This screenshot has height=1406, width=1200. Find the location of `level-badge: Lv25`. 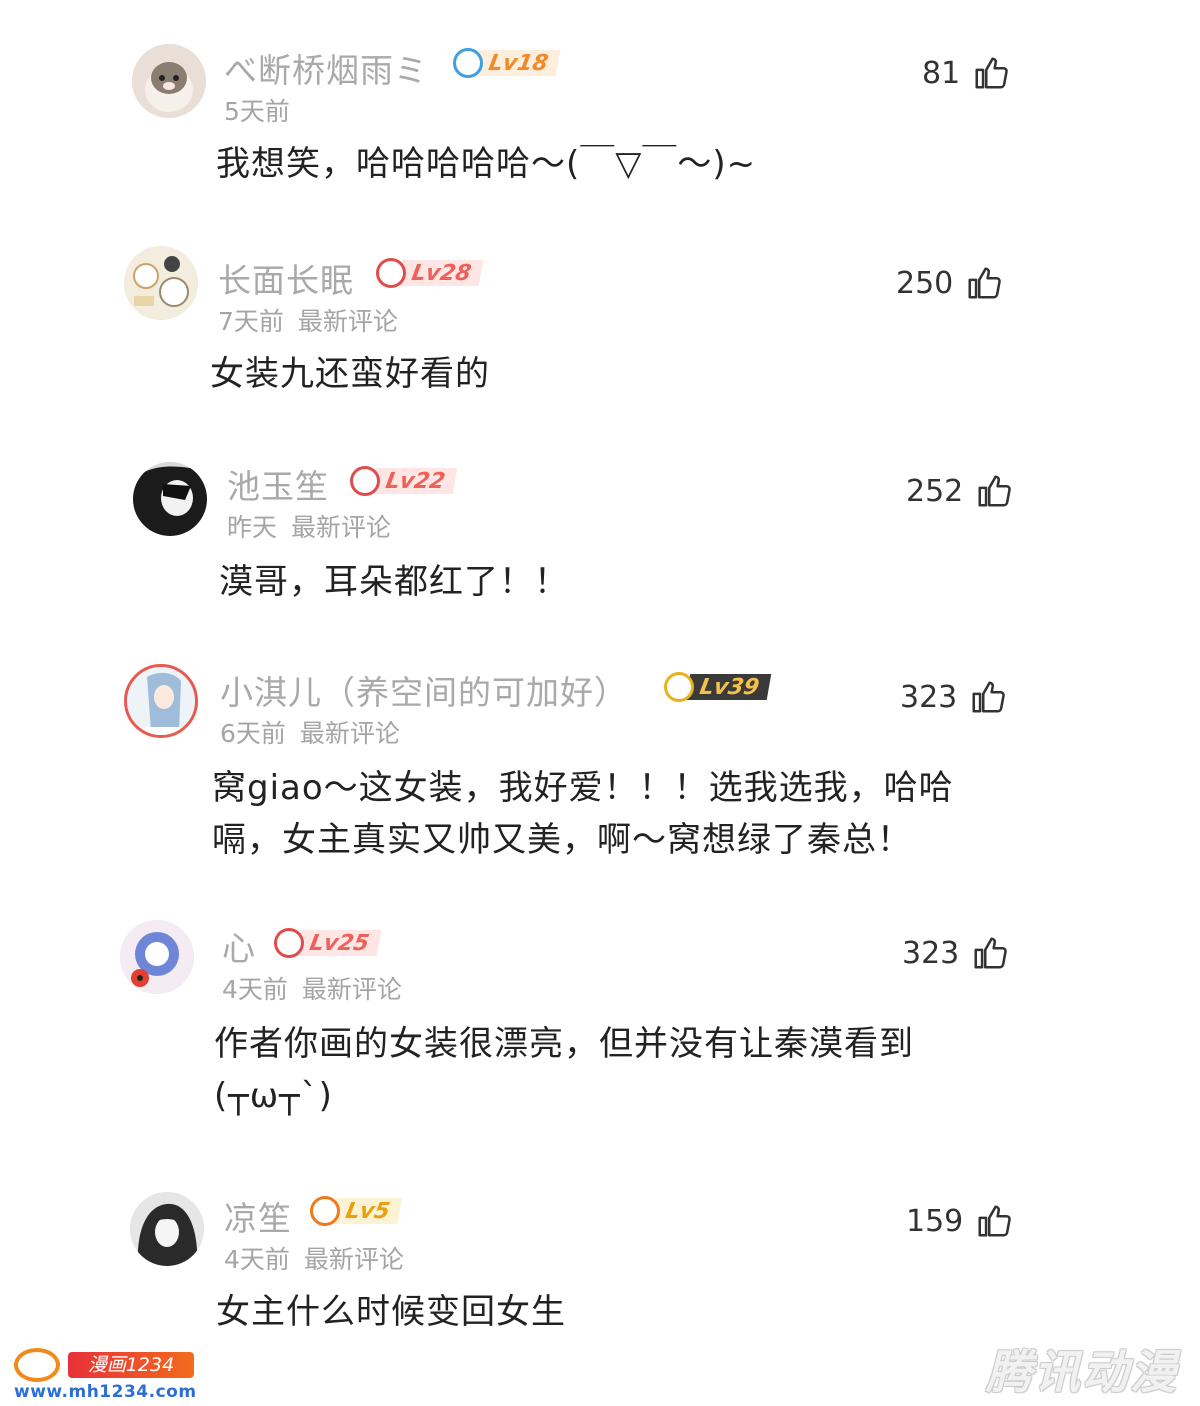

level-badge: Lv25 is located at coordinates (328, 943).